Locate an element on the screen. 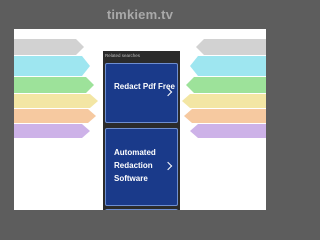 Image resolution: width=320 pixels, height=240 pixels. stripe-right-purple is located at coordinates (228, 131).